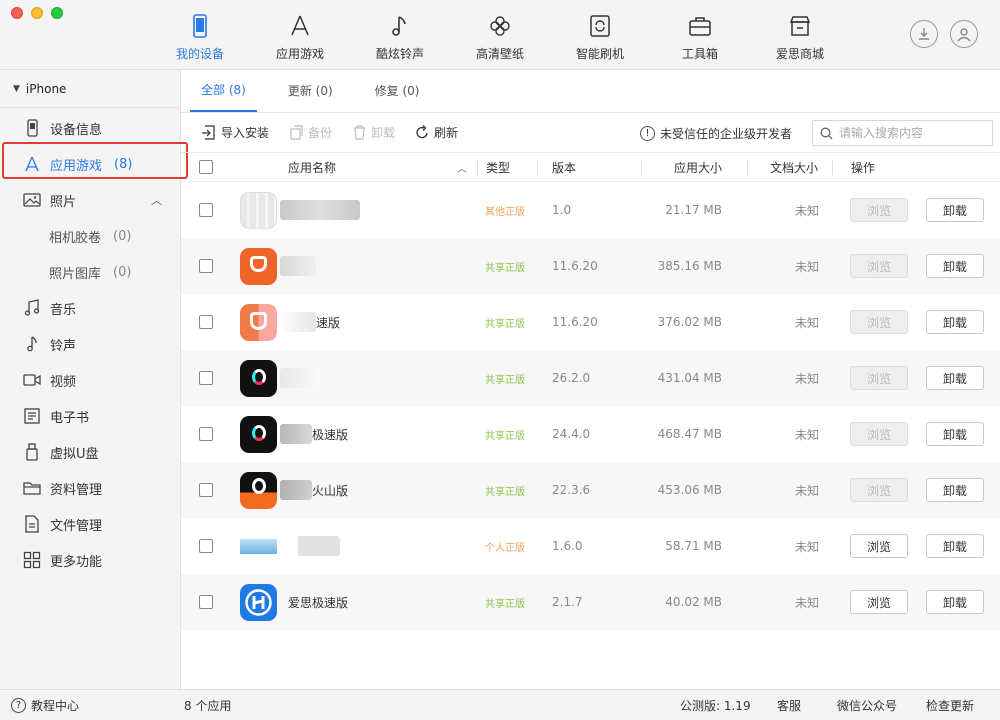 The image size is (1000, 720). What do you see at coordinates (647, 133) in the screenshot?
I see `info-icon: !` at bounding box center [647, 133].